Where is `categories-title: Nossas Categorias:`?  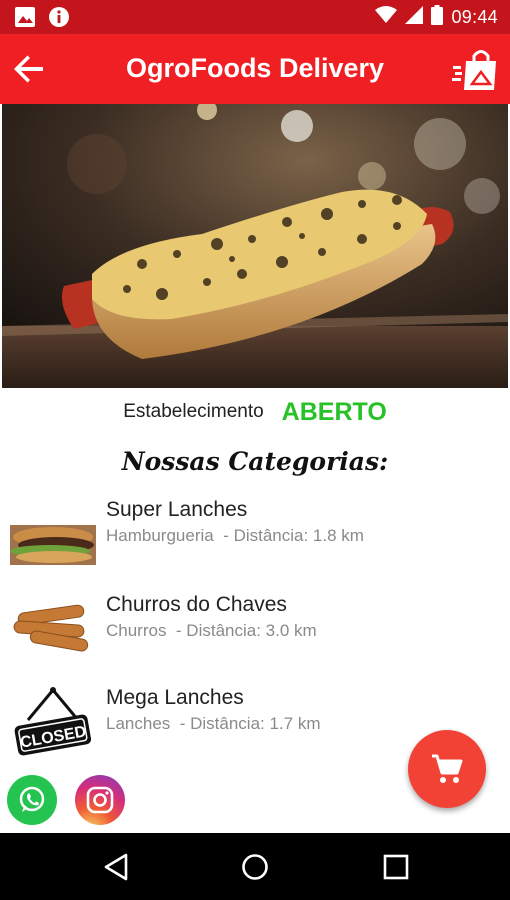 categories-title: Nossas Categorias: is located at coordinates (255, 461).